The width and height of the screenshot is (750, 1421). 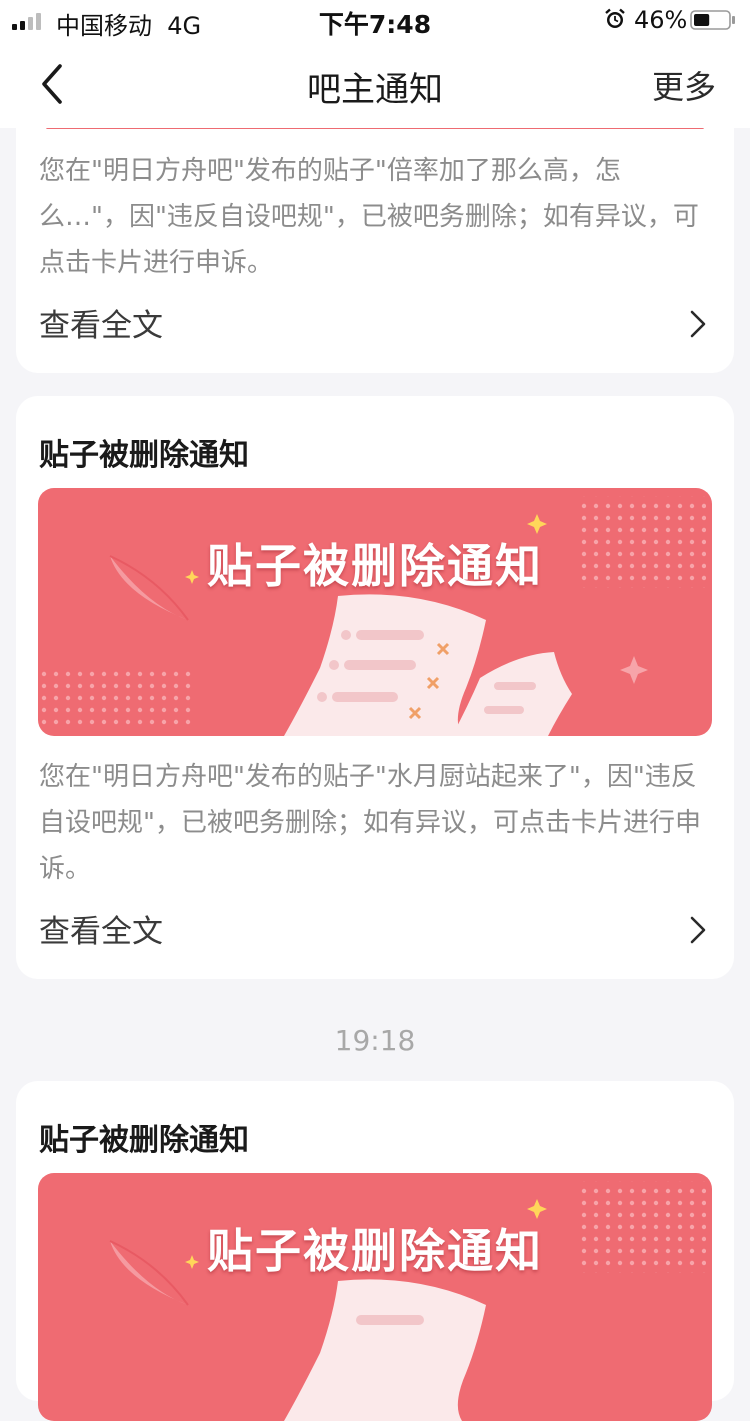 I want to click on battery-percent: 46%, so click(x=661, y=20).